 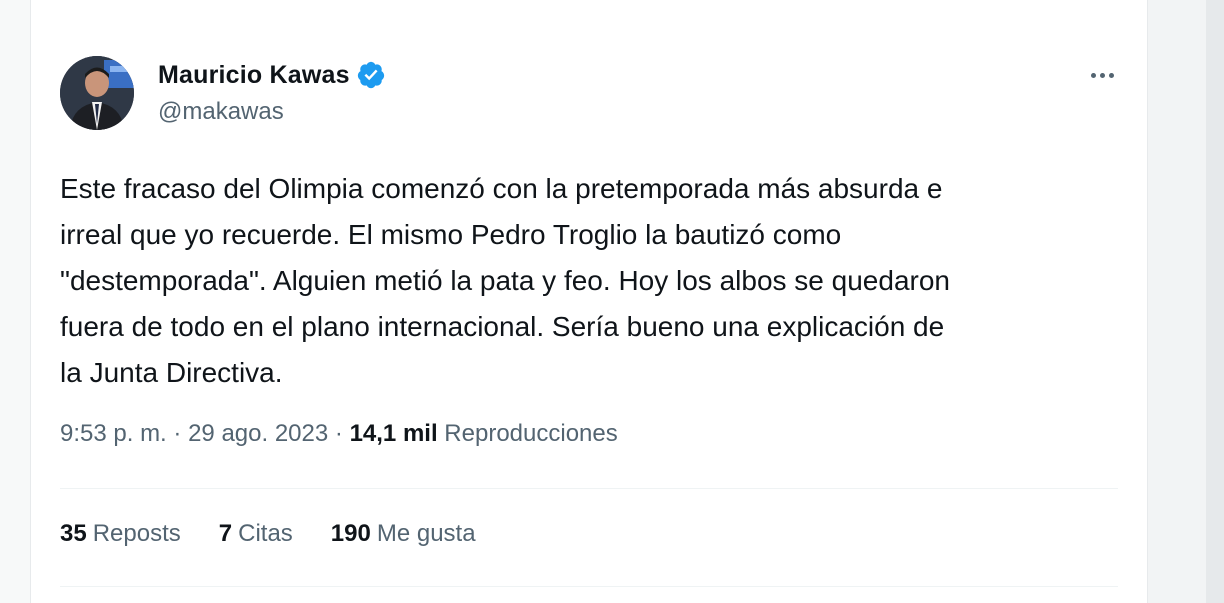 I want to click on likes-label: Me gusta, so click(x=426, y=533).